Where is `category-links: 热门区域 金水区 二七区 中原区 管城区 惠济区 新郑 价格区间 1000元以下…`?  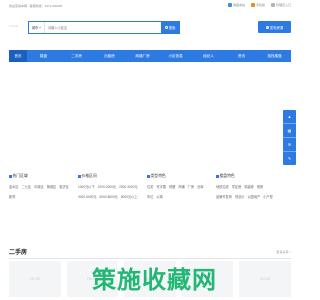 category-links: 热门区域 金水区 二七区 中原区 管城区 惠济区 新郑 价格区间 1000元以下… is located at coordinates (144, 186).